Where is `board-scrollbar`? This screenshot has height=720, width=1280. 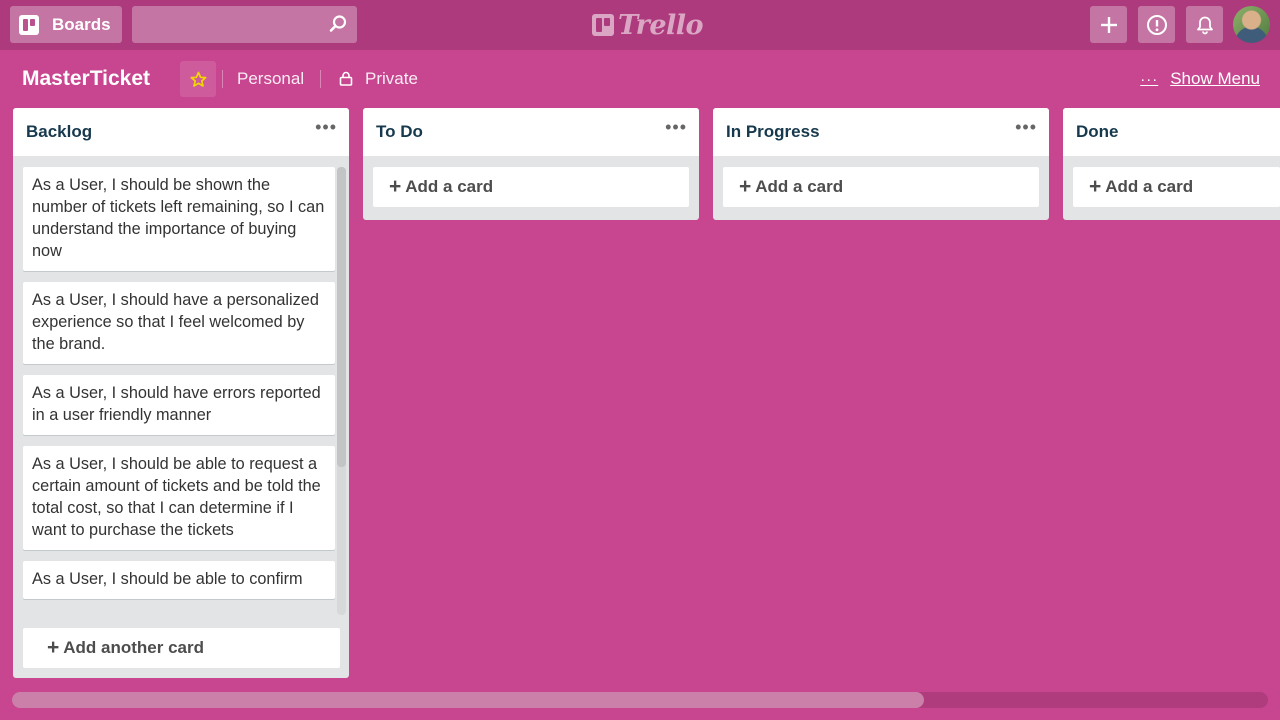 board-scrollbar is located at coordinates (640, 700).